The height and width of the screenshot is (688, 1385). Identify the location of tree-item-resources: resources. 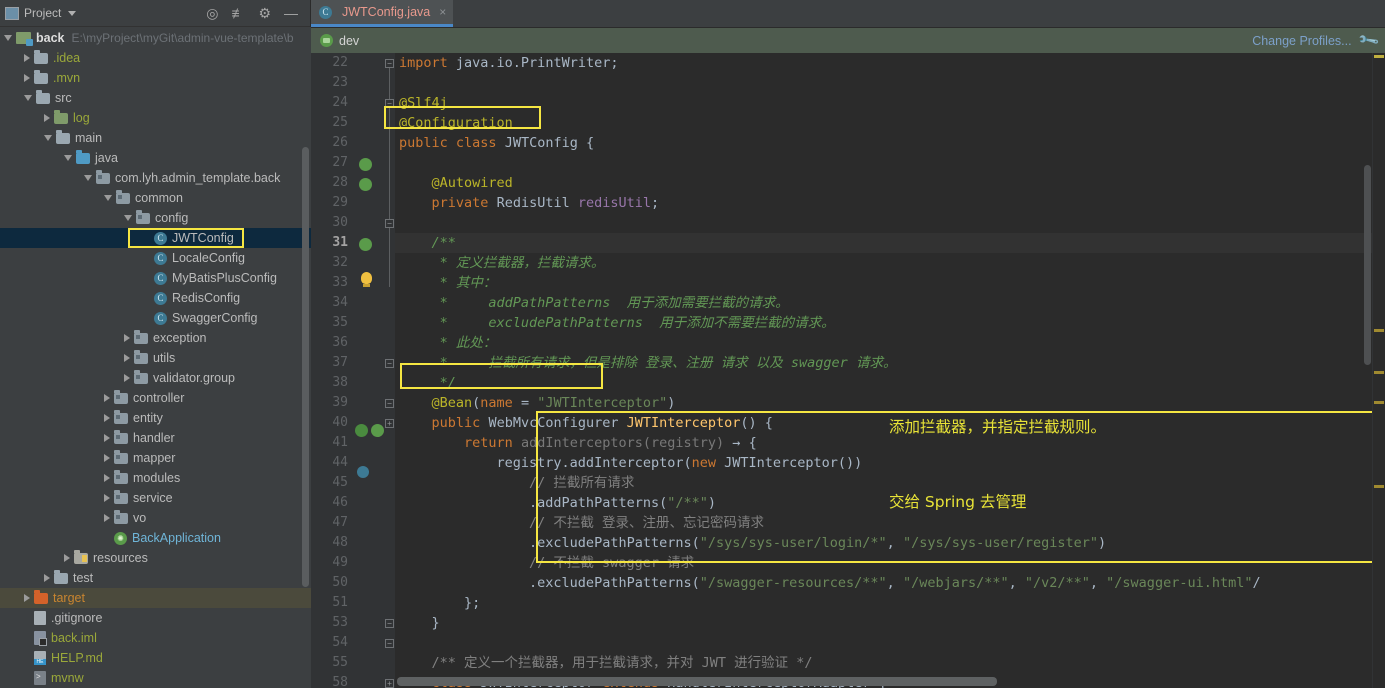
(155, 558).